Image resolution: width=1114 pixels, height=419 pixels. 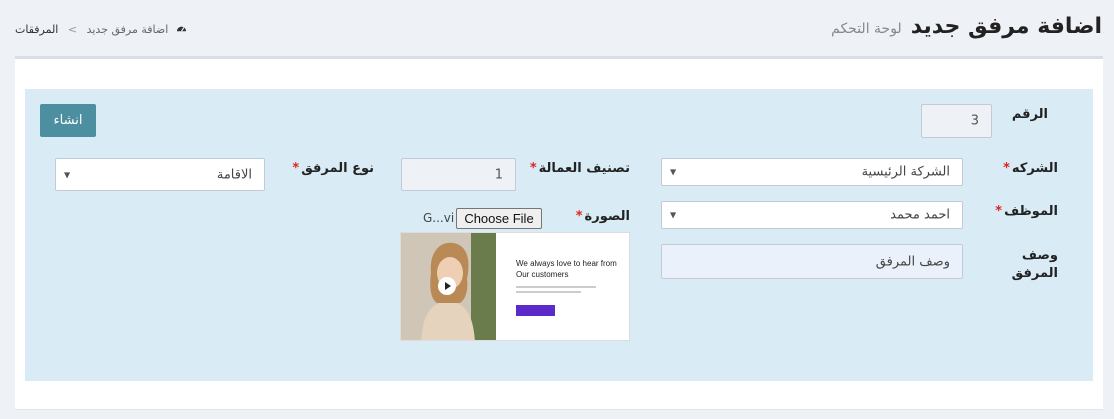 I want to click on employee-label: الموظف*, so click(x=1026, y=211).